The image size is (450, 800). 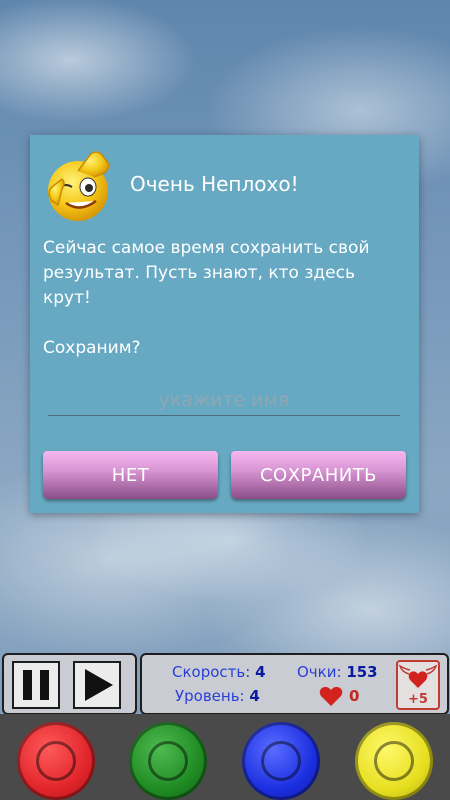 I want to click on red-button-center, so click(x=56, y=761).